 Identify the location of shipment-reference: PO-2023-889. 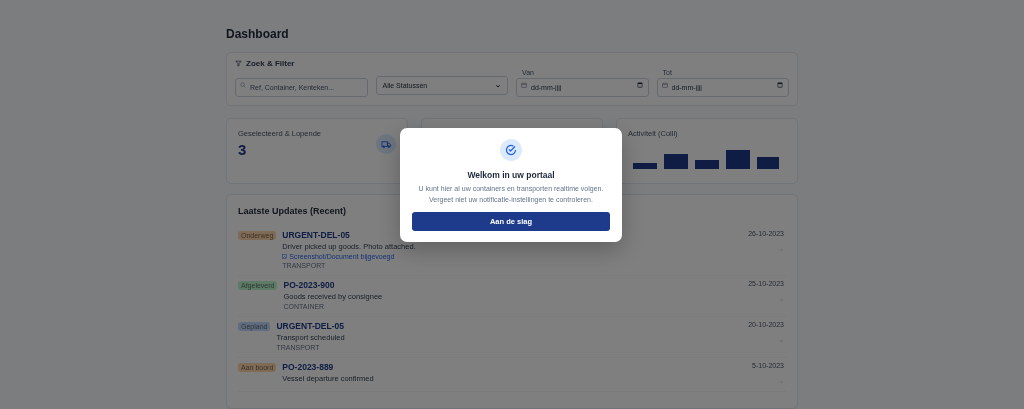
(308, 367).